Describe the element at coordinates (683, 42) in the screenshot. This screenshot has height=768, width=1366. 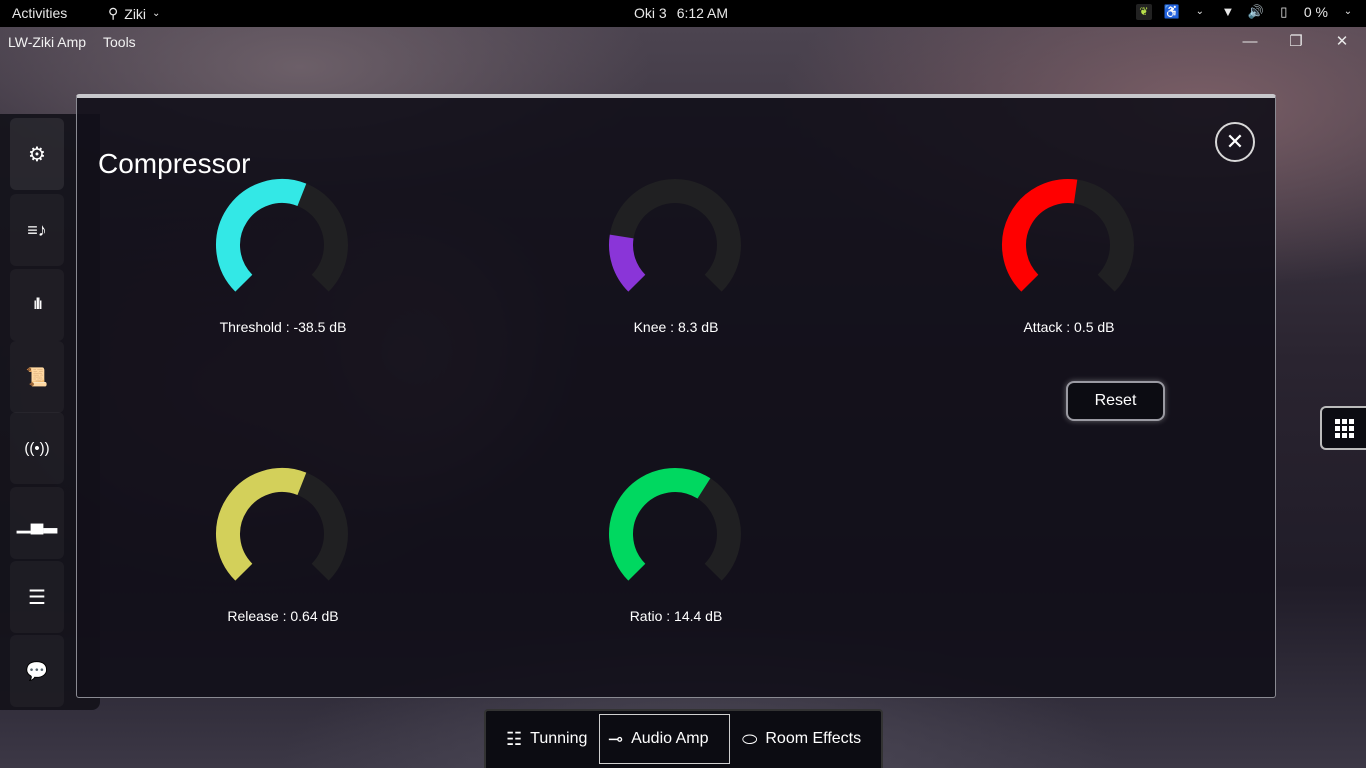
I see `app-title-bar: LW-Ziki Amp Tools — ❐ ✕` at that location.